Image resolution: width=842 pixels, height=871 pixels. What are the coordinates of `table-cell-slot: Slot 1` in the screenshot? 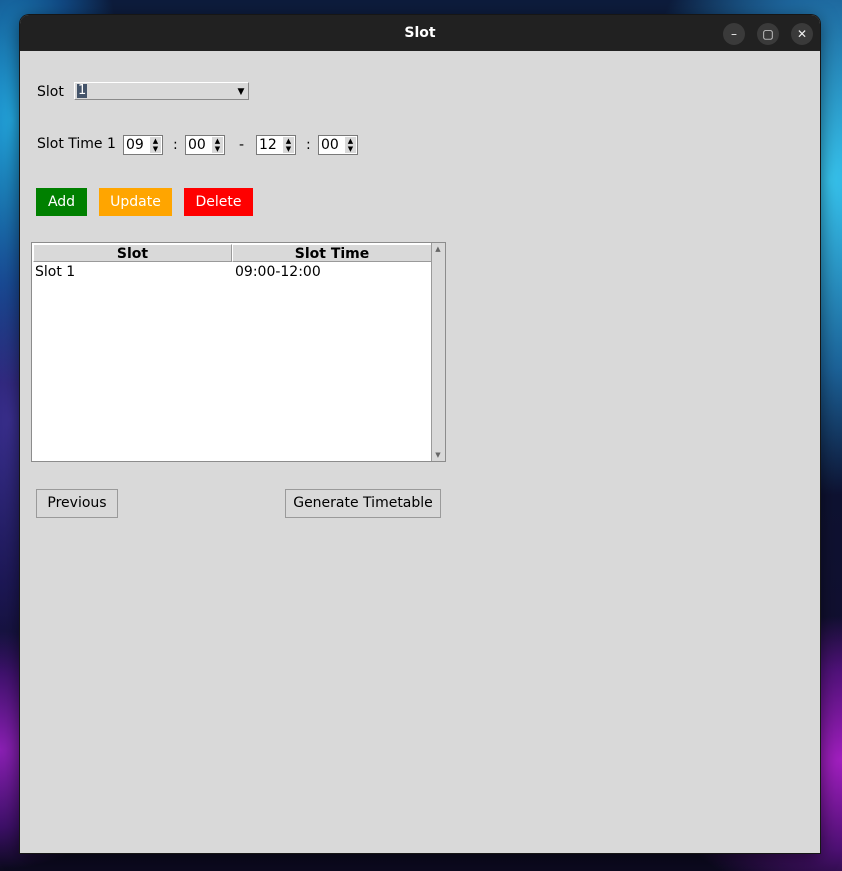 It's located at (55, 272).